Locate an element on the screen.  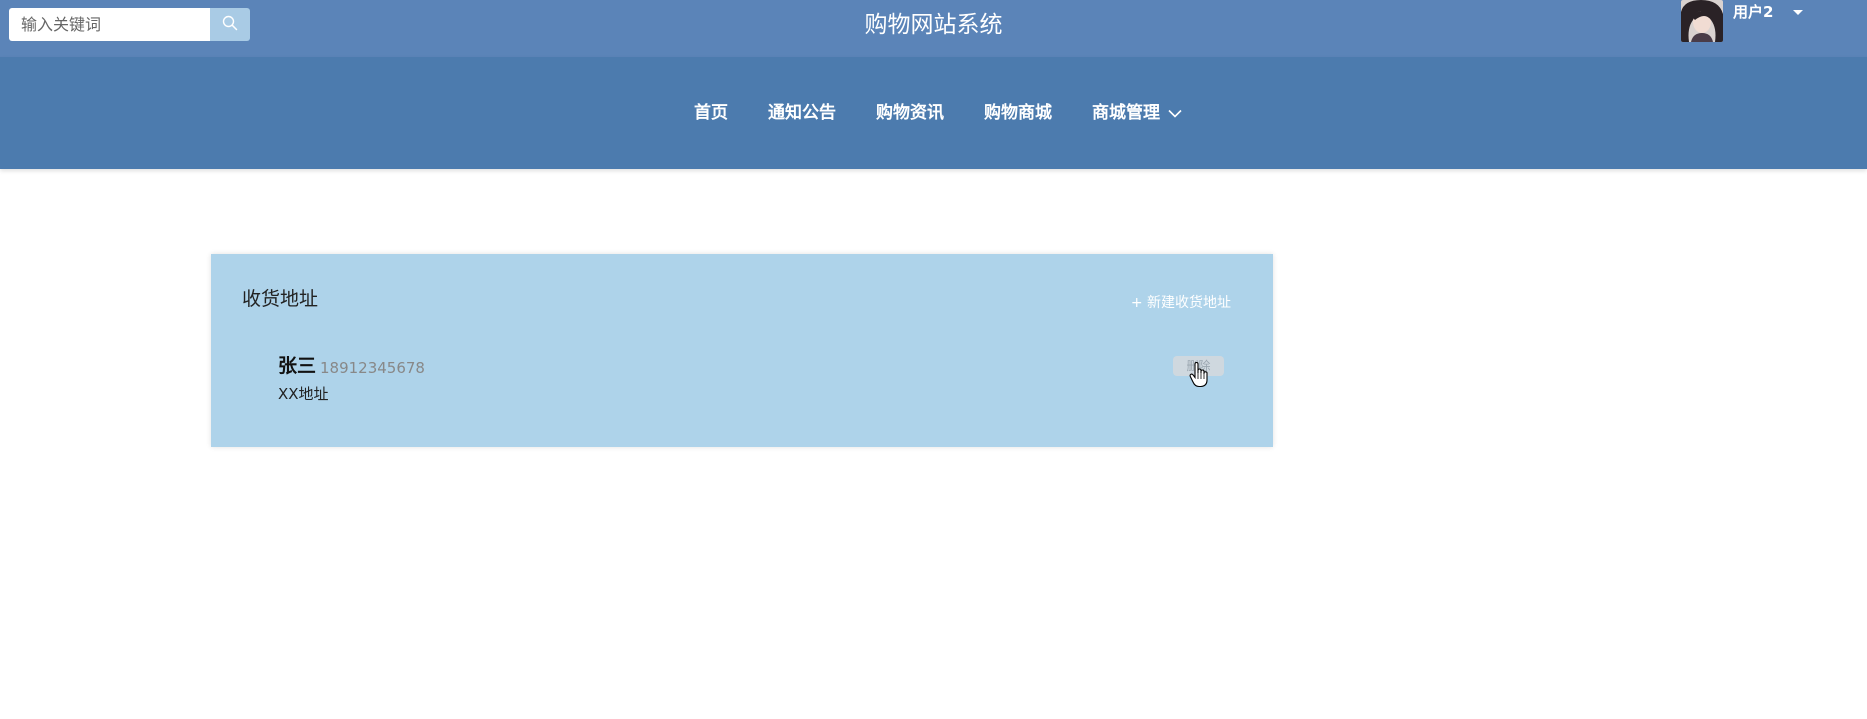
nav-item-mall-management: 商城管理 is located at coordinates (1137, 113).